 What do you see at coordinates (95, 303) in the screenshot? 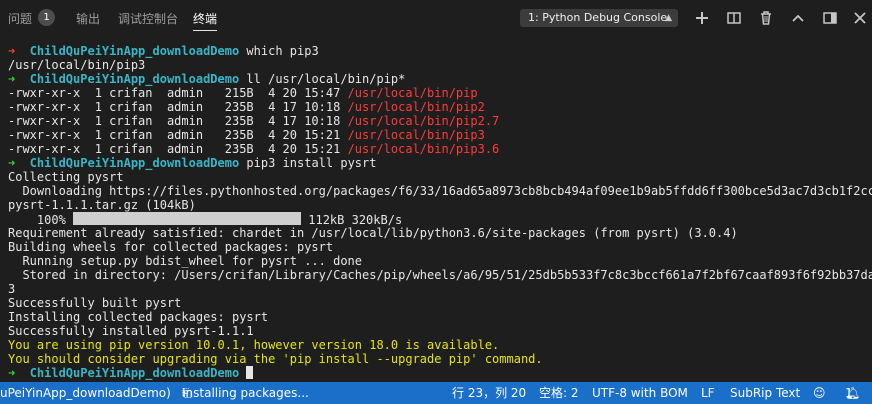
I see `terminal-line: Successfully built pysrt` at bounding box center [95, 303].